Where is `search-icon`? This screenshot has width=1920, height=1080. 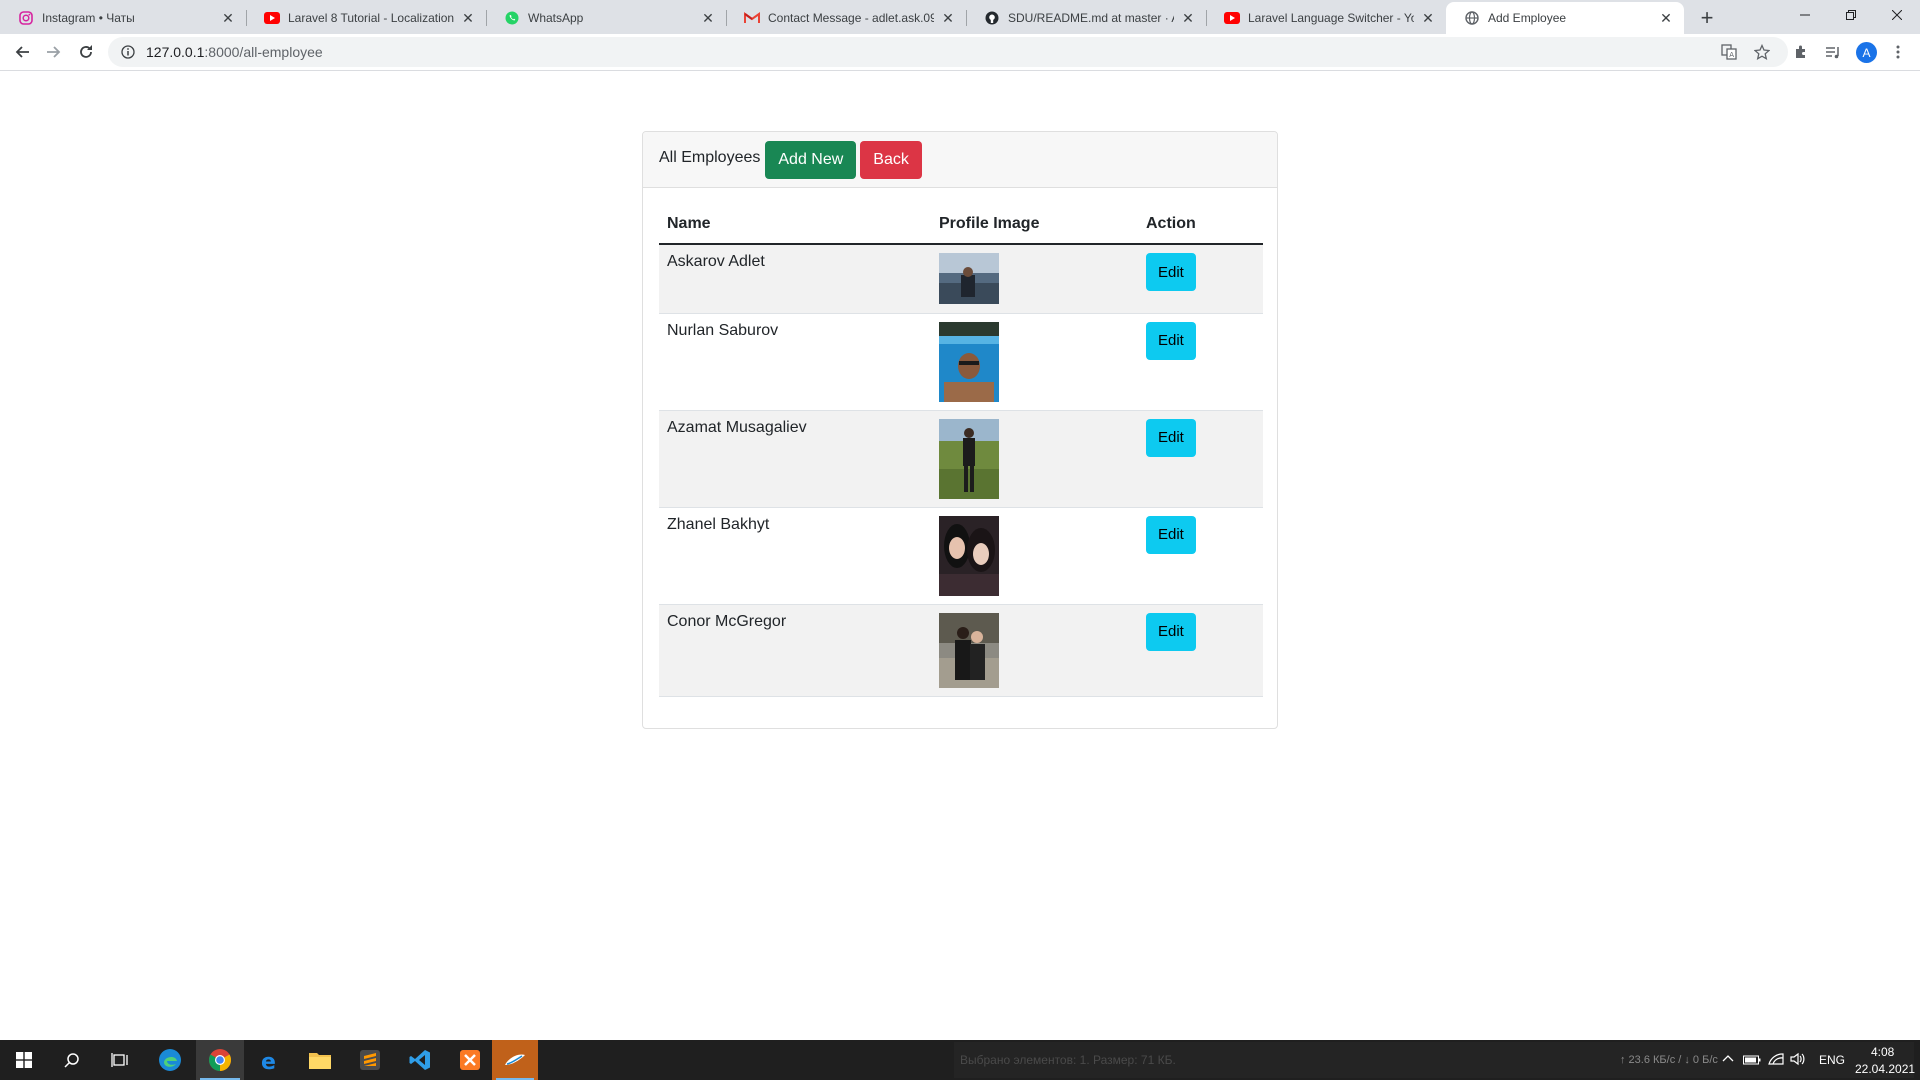 search-icon is located at coordinates (72, 1060).